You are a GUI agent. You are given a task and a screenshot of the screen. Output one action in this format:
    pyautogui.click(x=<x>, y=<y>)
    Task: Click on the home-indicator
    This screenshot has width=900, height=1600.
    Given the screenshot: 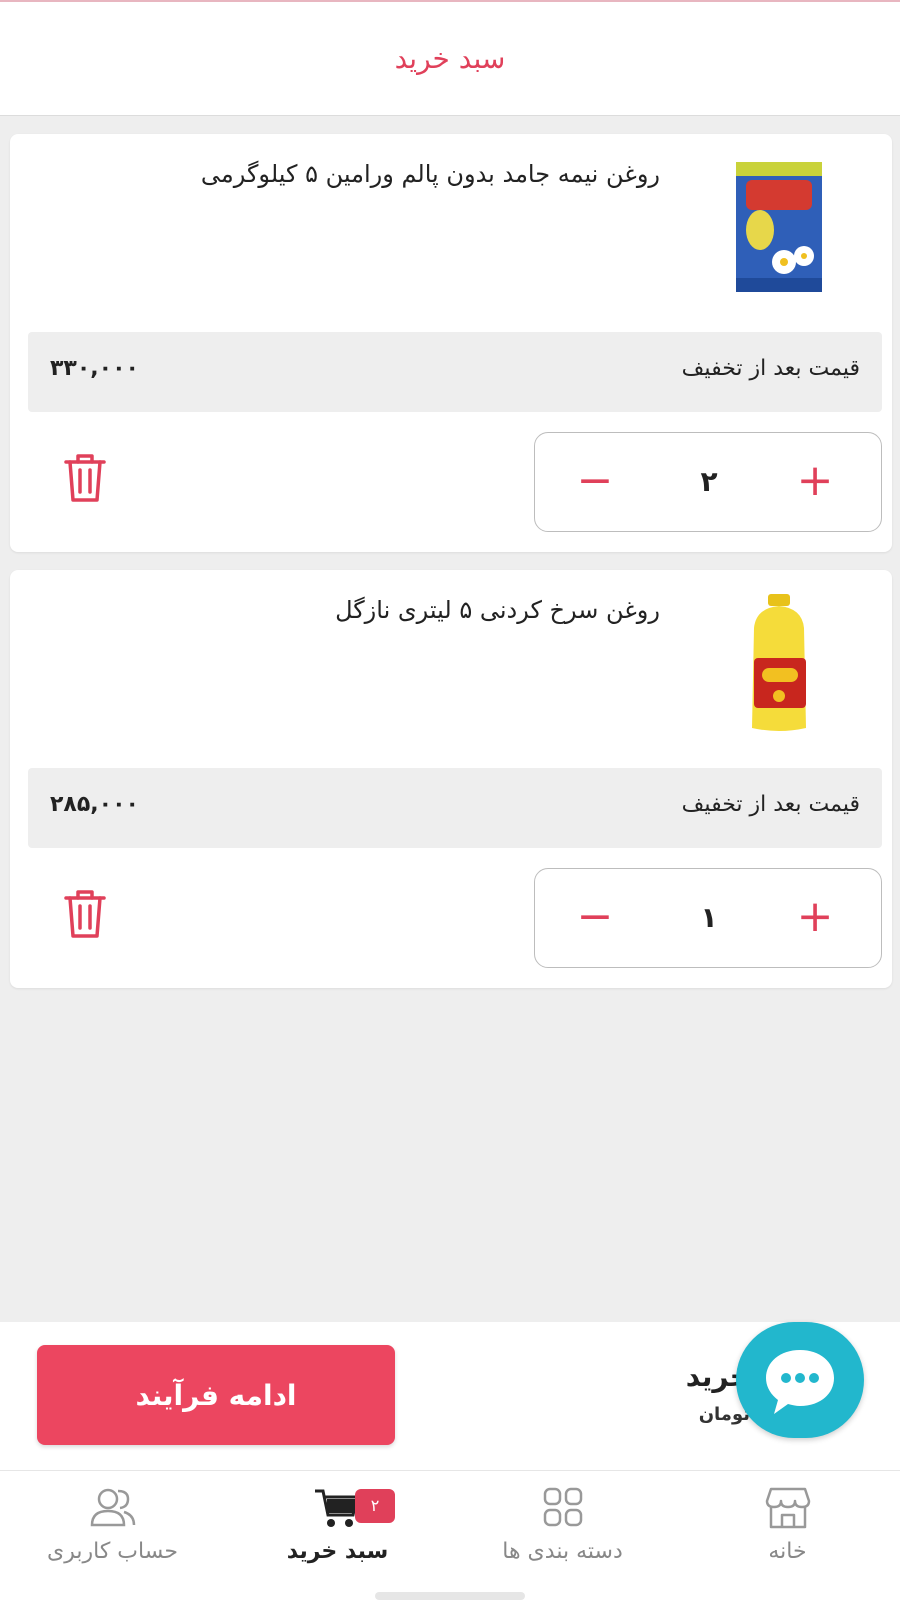 What is the action you would take?
    pyautogui.click(x=450, y=1596)
    